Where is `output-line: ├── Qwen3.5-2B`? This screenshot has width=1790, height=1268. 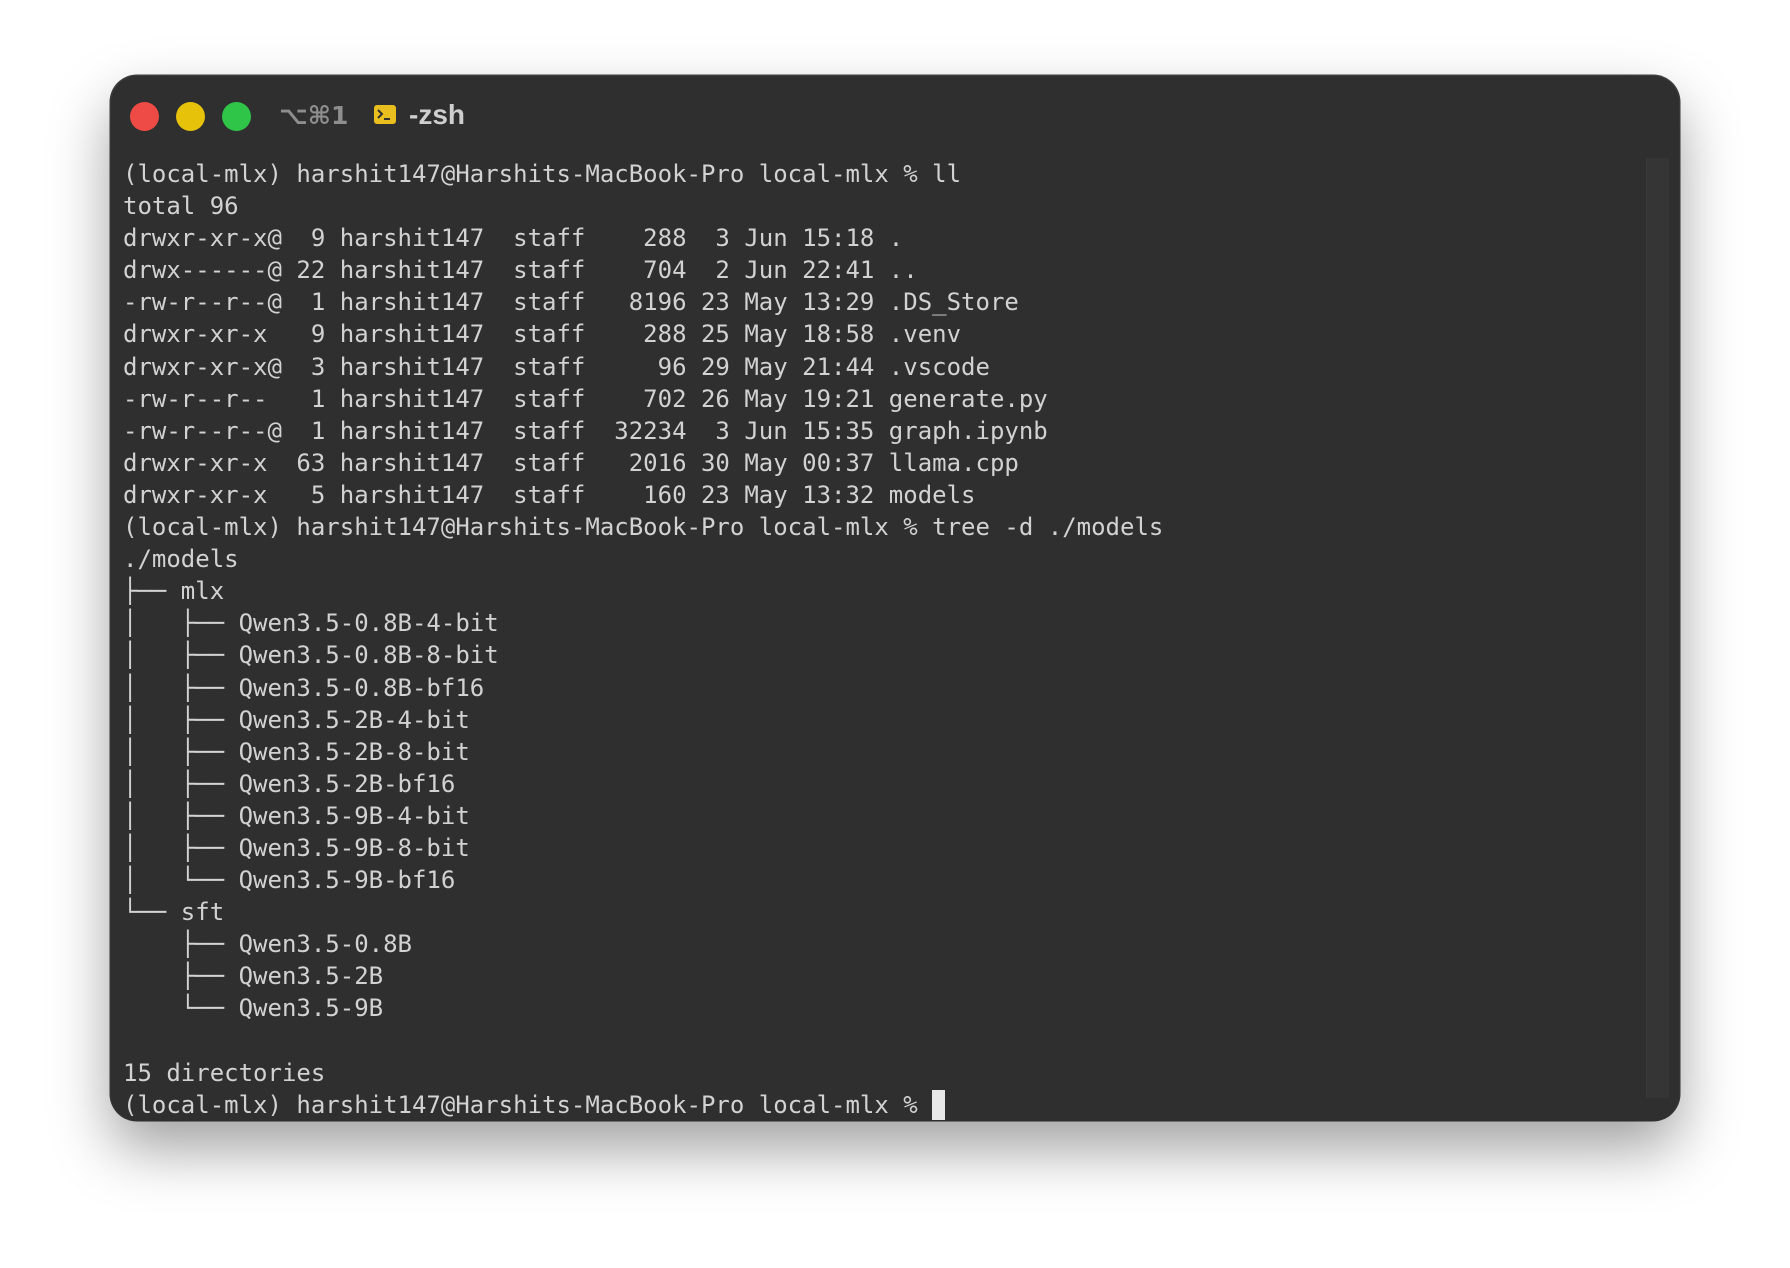 output-line: ├── Qwen3.5-2B is located at coordinates (253, 976).